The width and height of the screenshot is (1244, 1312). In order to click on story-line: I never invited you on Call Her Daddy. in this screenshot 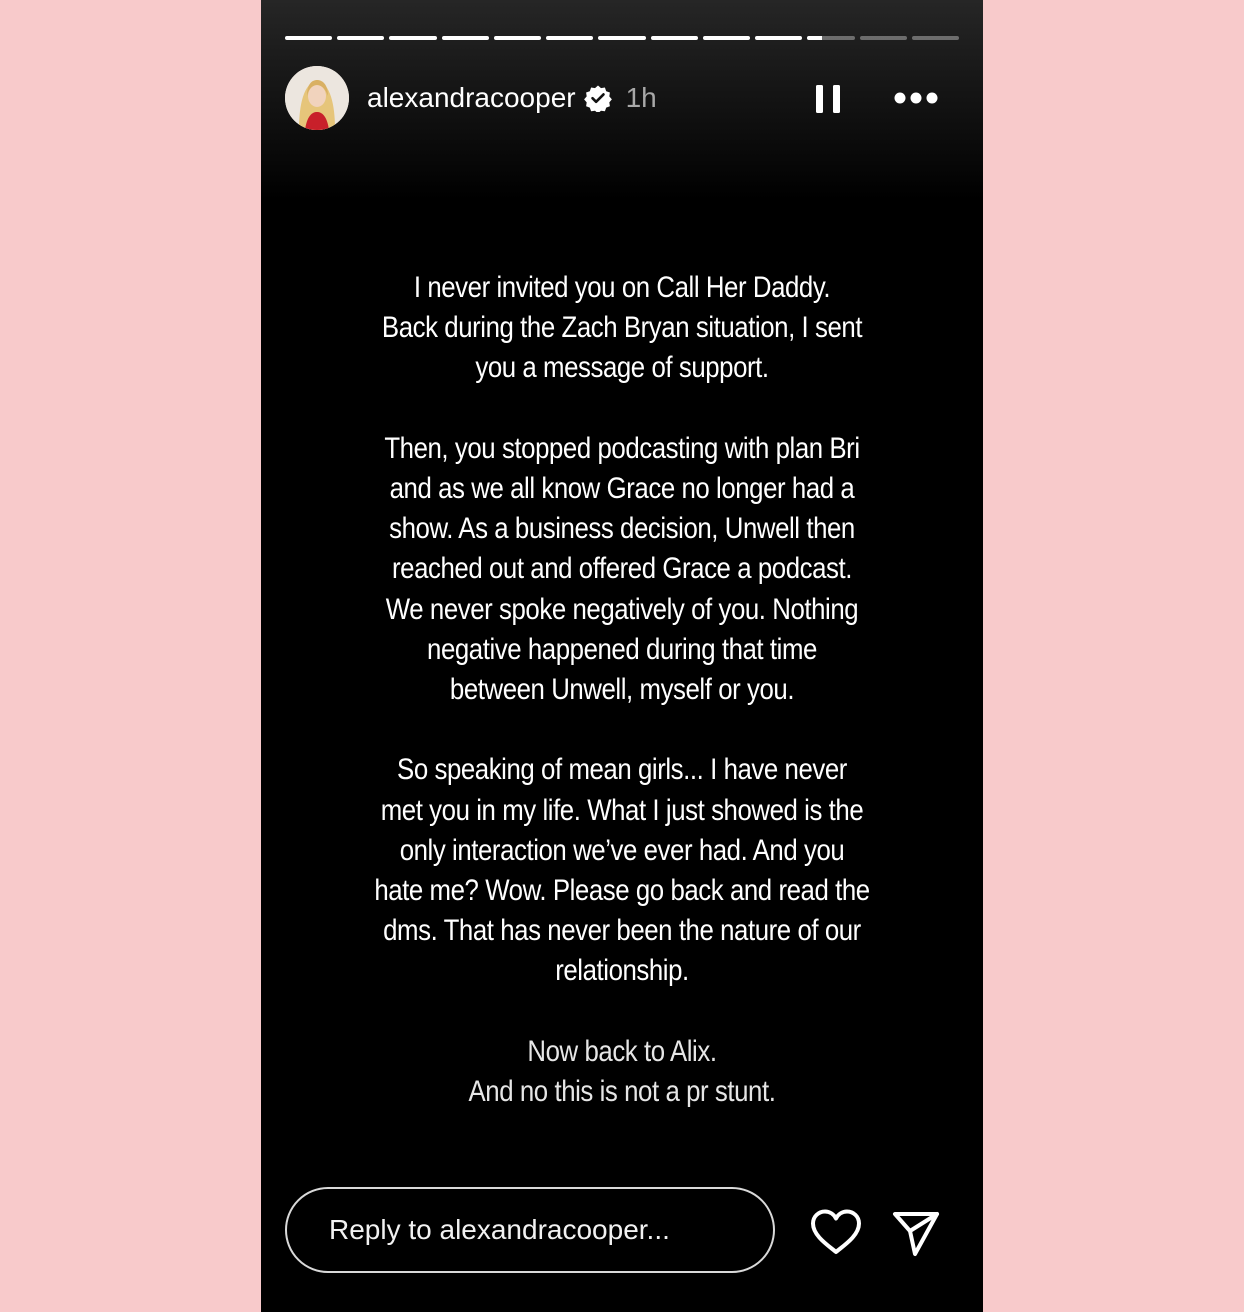, I will do `click(622, 287)`.